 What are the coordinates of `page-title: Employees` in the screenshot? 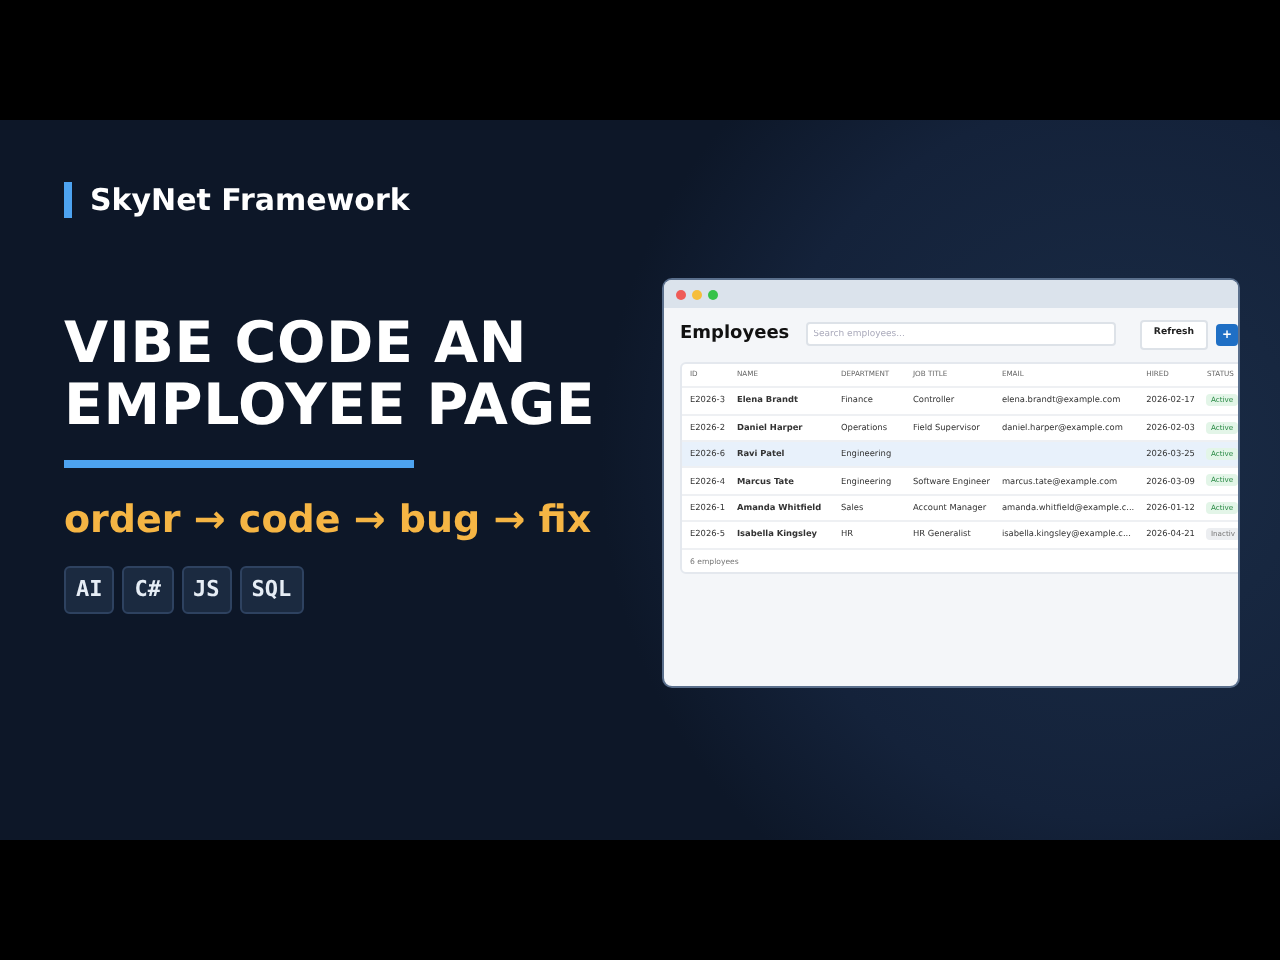 It's located at (735, 334).